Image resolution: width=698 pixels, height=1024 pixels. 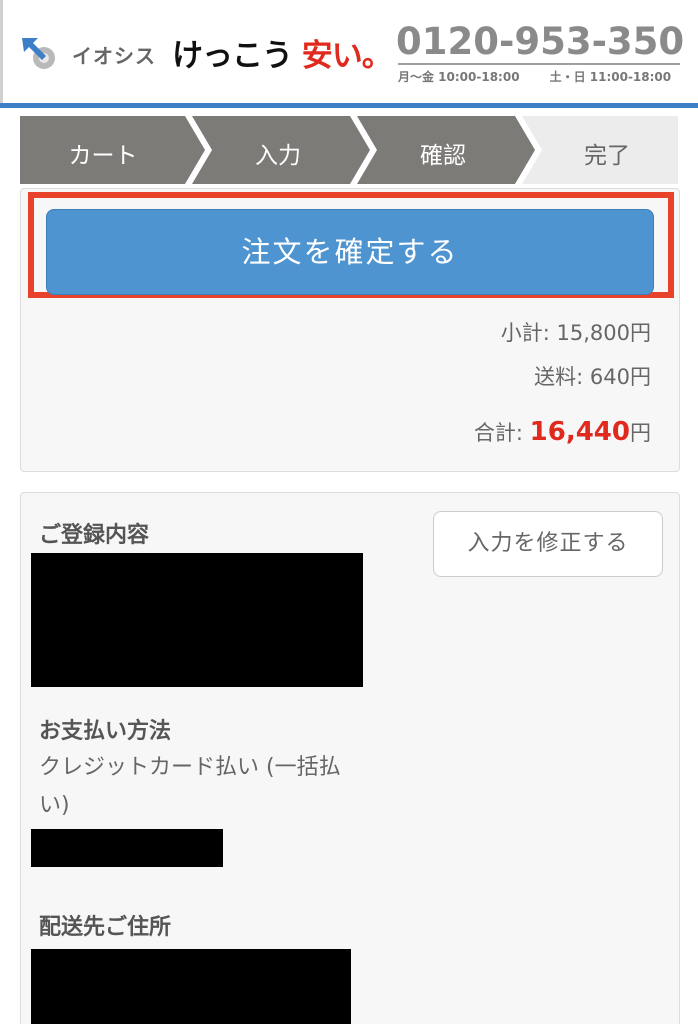 What do you see at coordinates (528, 333) in the screenshot?
I see `subtotal-label: 小計:` at bounding box center [528, 333].